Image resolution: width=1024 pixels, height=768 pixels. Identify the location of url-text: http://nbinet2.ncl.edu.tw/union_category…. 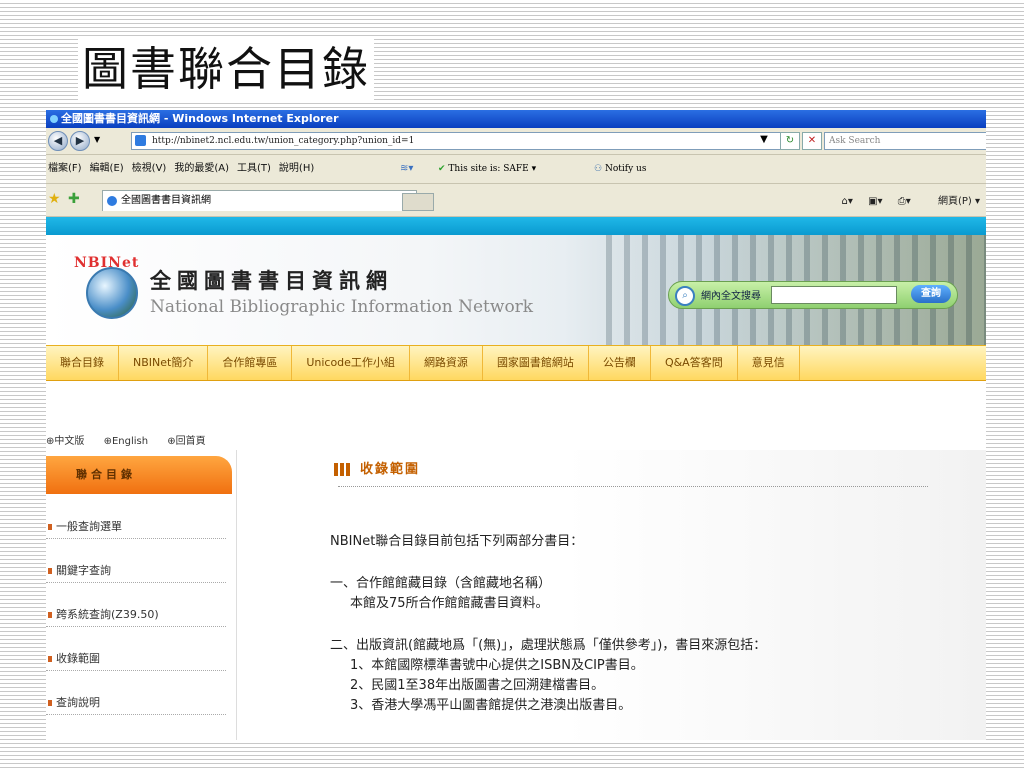
(283, 141).